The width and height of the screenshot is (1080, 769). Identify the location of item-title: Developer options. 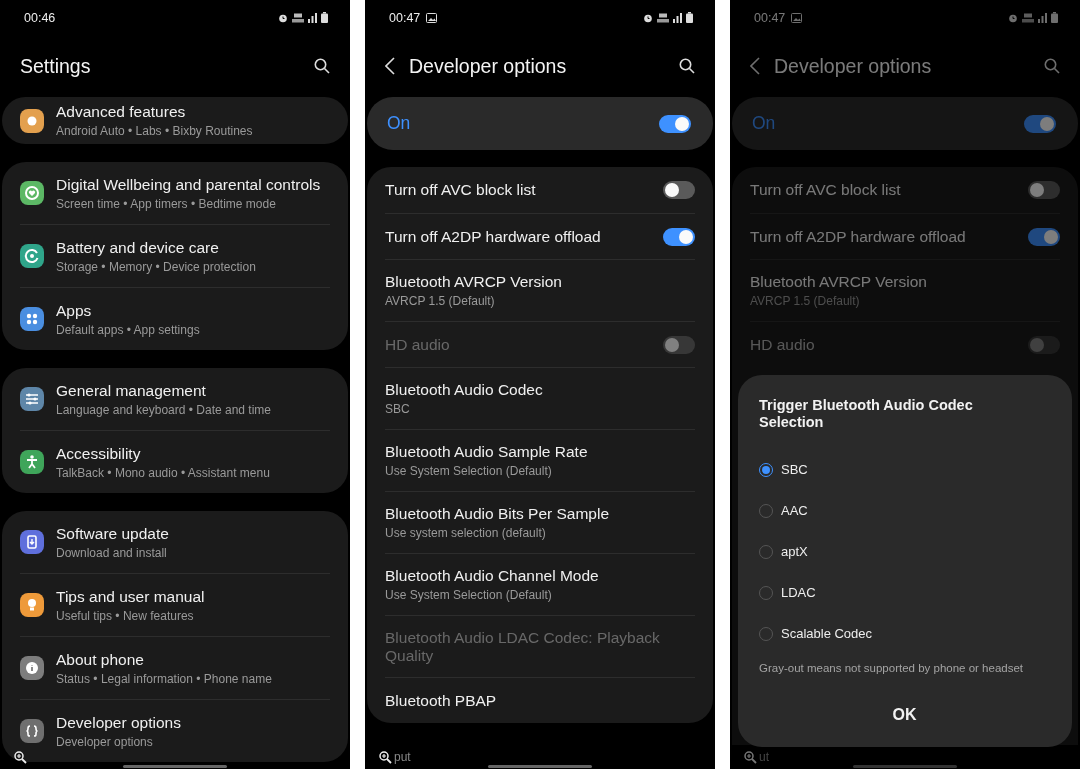
(118, 722).